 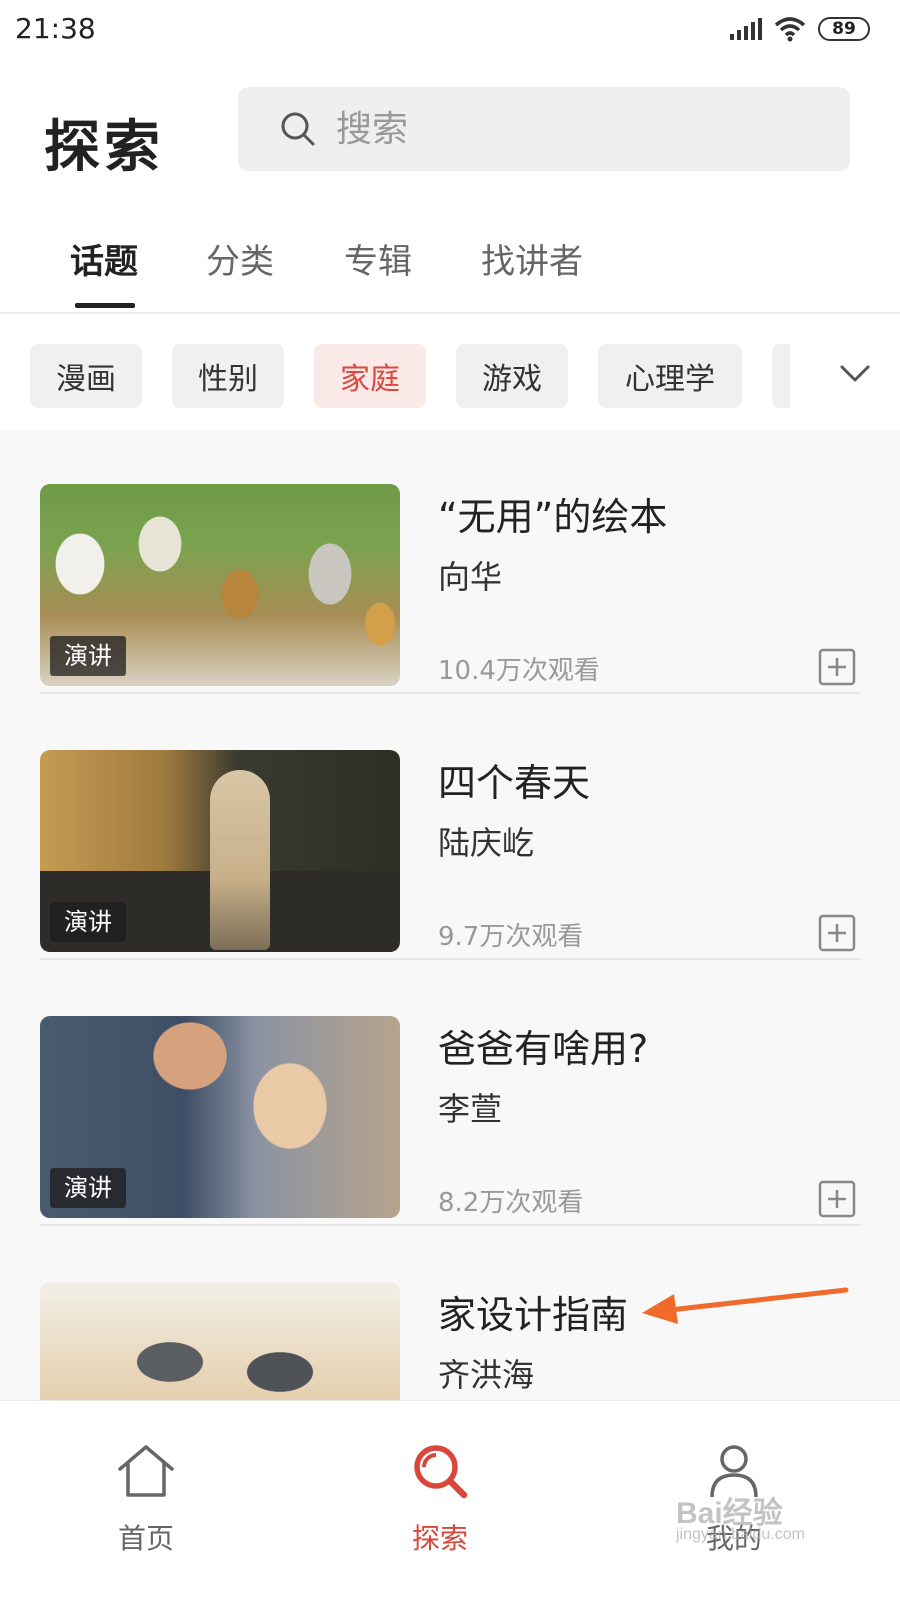 What do you see at coordinates (790, 29) in the screenshot?
I see `wifi-icon` at bounding box center [790, 29].